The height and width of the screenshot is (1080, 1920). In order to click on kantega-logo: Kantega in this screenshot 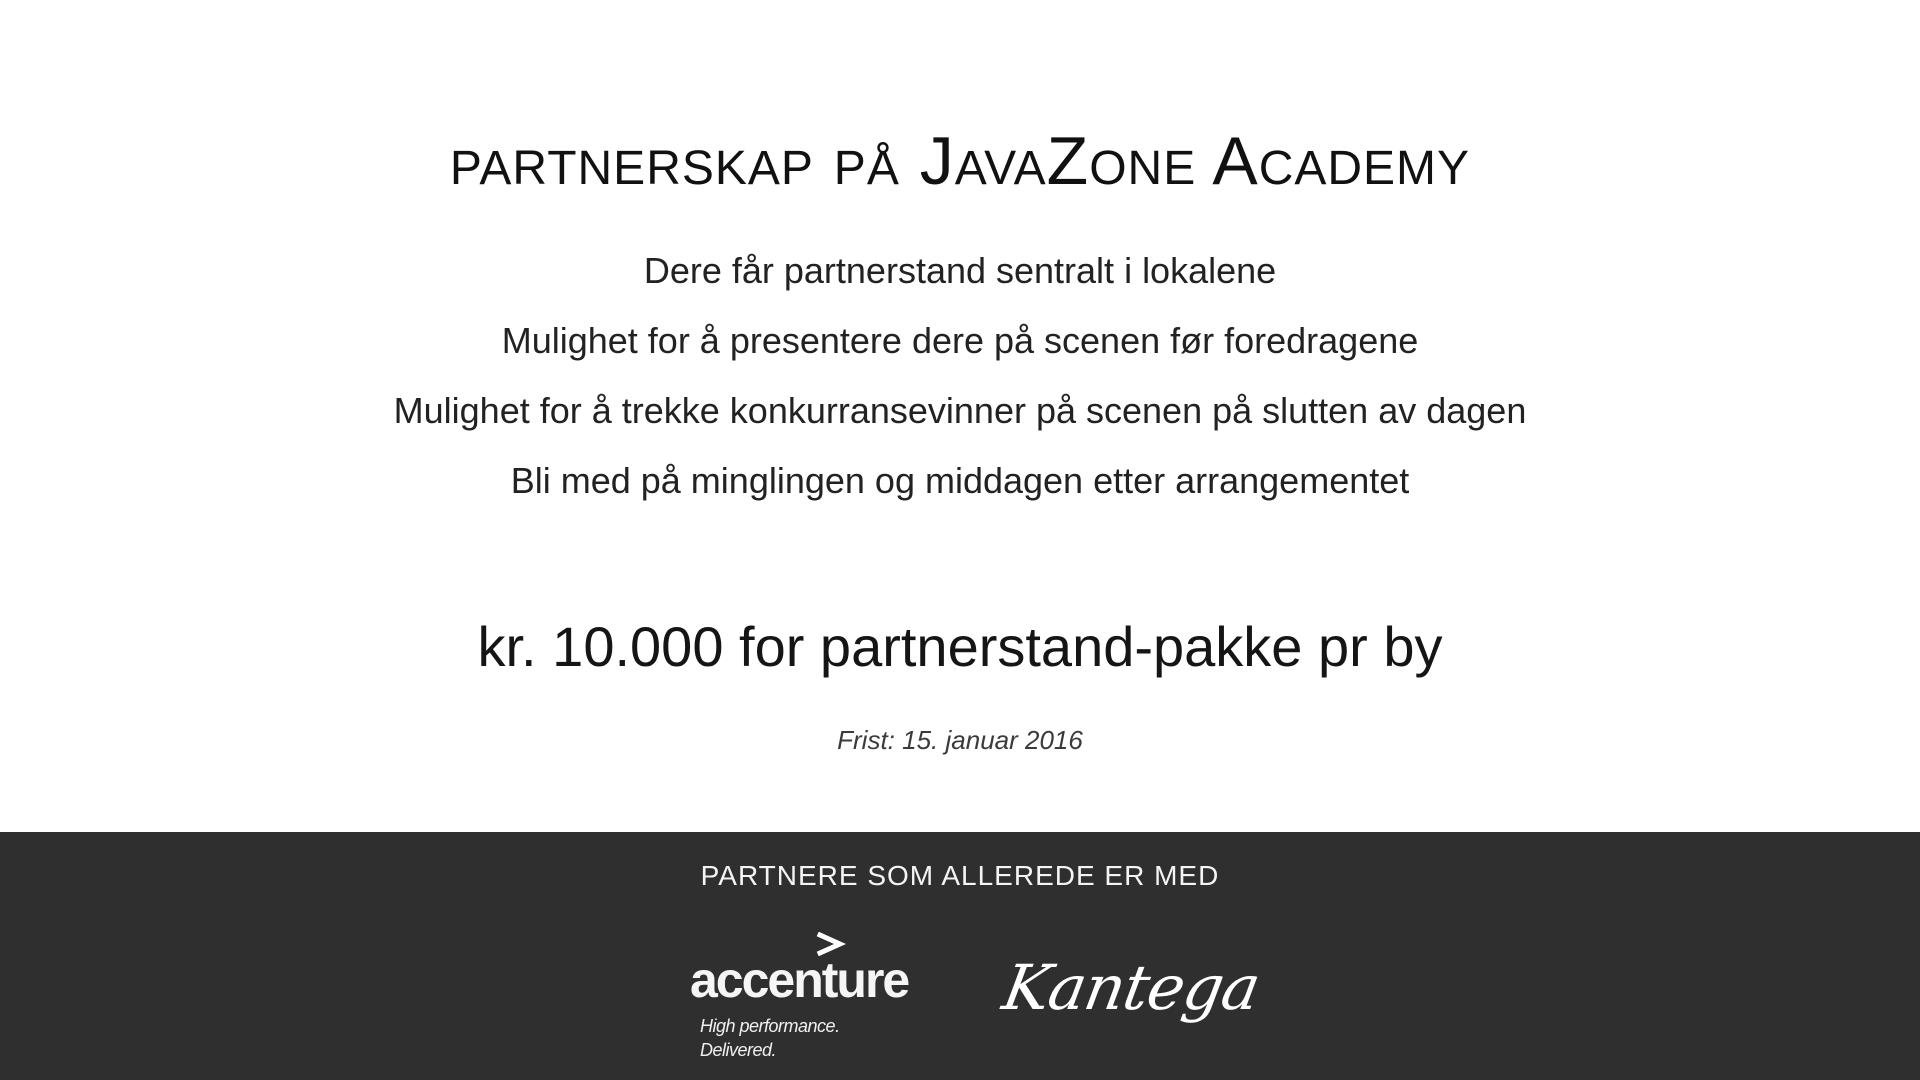, I will do `click(1131, 987)`.